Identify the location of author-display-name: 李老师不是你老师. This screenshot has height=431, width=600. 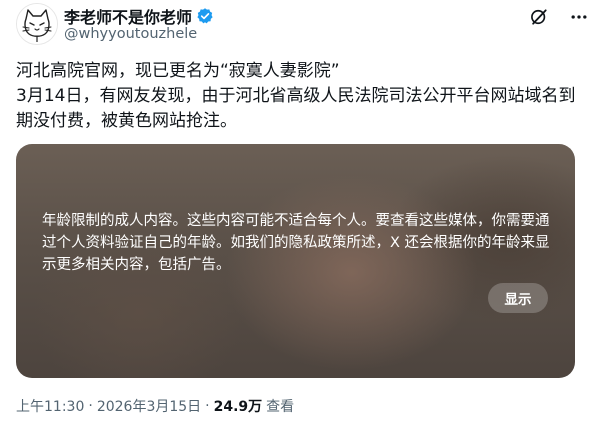
(128, 16).